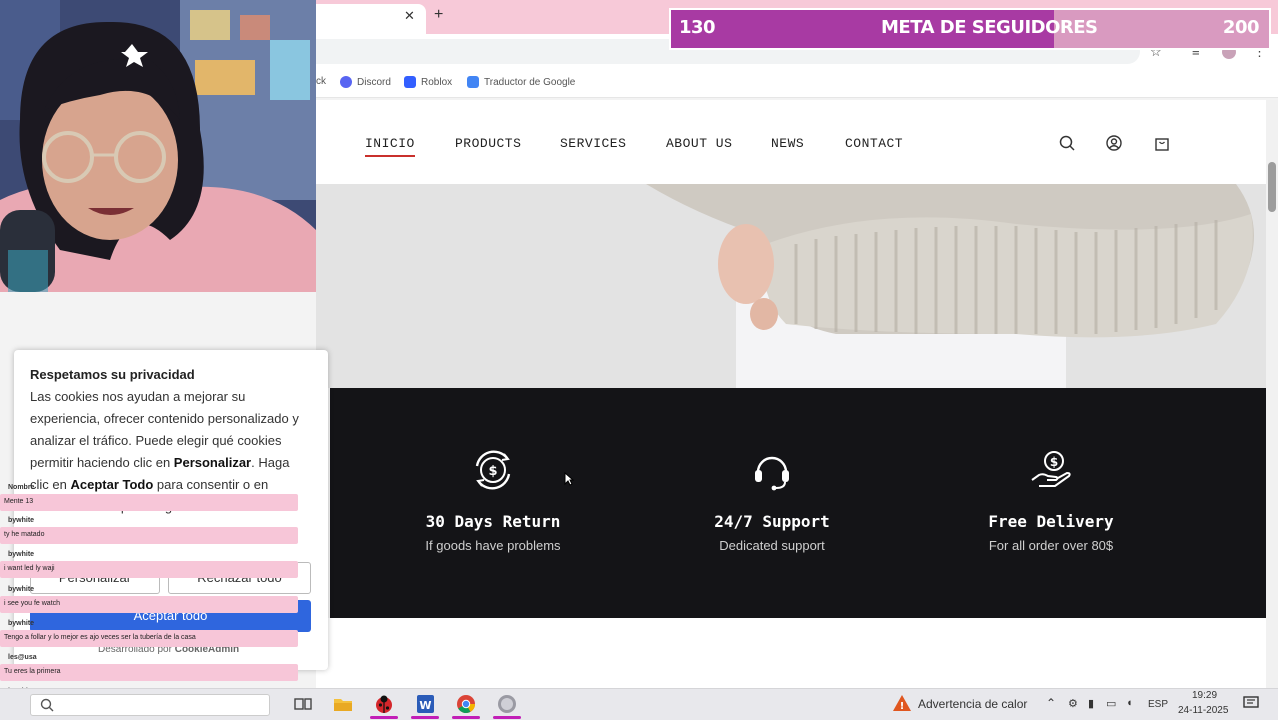 The image size is (1278, 720). What do you see at coordinates (1129, 703) in the screenshot?
I see `tray-volume-icon: ◖` at bounding box center [1129, 703].